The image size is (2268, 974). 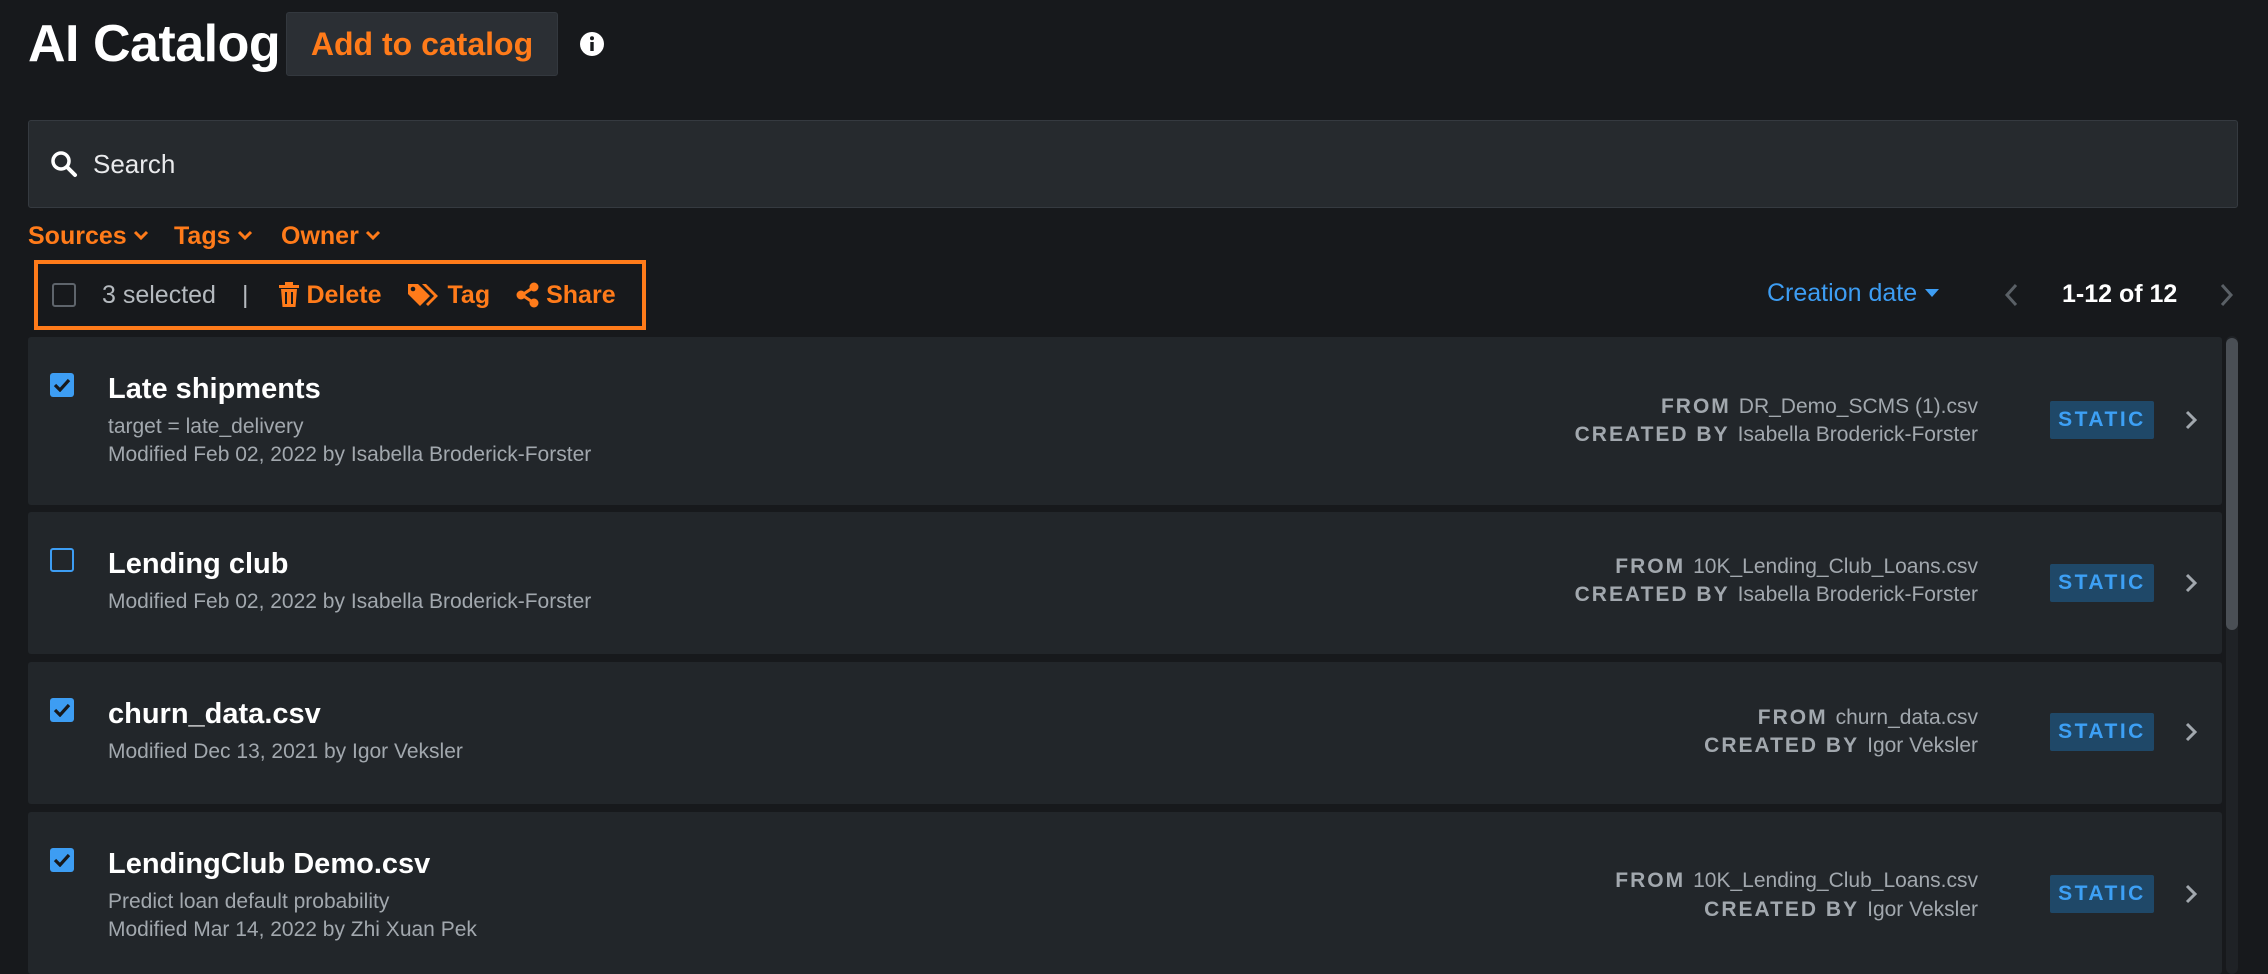 I want to click on select-all-checkbox, so click(x=64, y=295).